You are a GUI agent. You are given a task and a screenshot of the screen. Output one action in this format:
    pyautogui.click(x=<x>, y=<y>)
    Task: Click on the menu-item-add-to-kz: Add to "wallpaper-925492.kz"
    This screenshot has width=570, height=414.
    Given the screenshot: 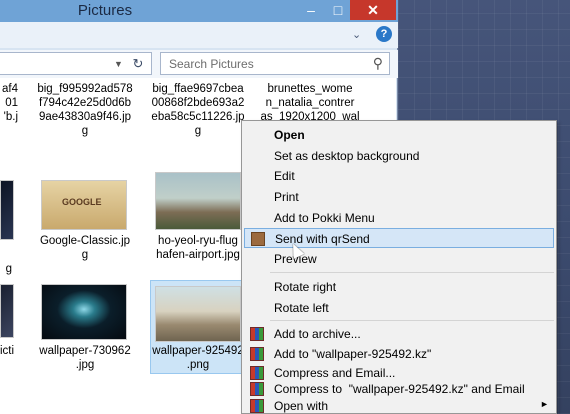 What is the action you would take?
    pyautogui.click(x=399, y=354)
    